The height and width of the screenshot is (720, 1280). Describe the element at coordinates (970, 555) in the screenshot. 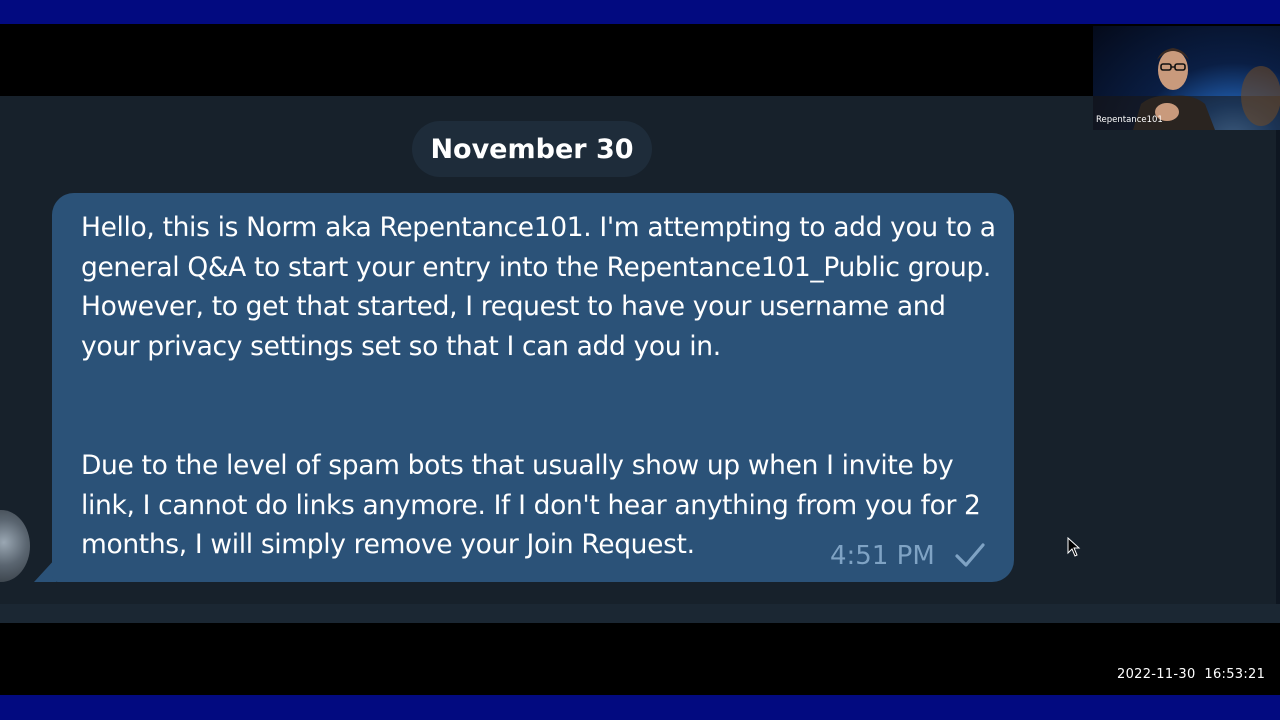

I see `single-check-icon` at that location.